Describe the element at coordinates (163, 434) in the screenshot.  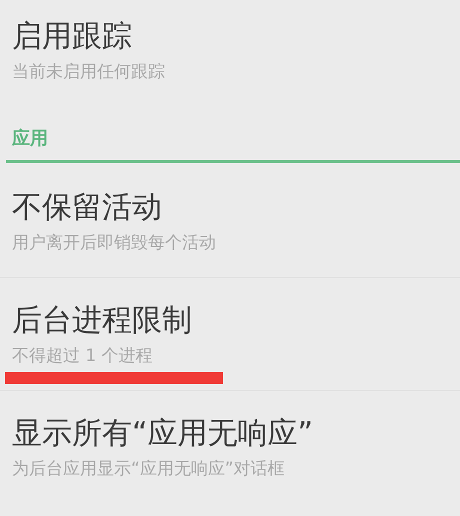
I see `setting-title: 显示所有“应用无响应”` at that location.